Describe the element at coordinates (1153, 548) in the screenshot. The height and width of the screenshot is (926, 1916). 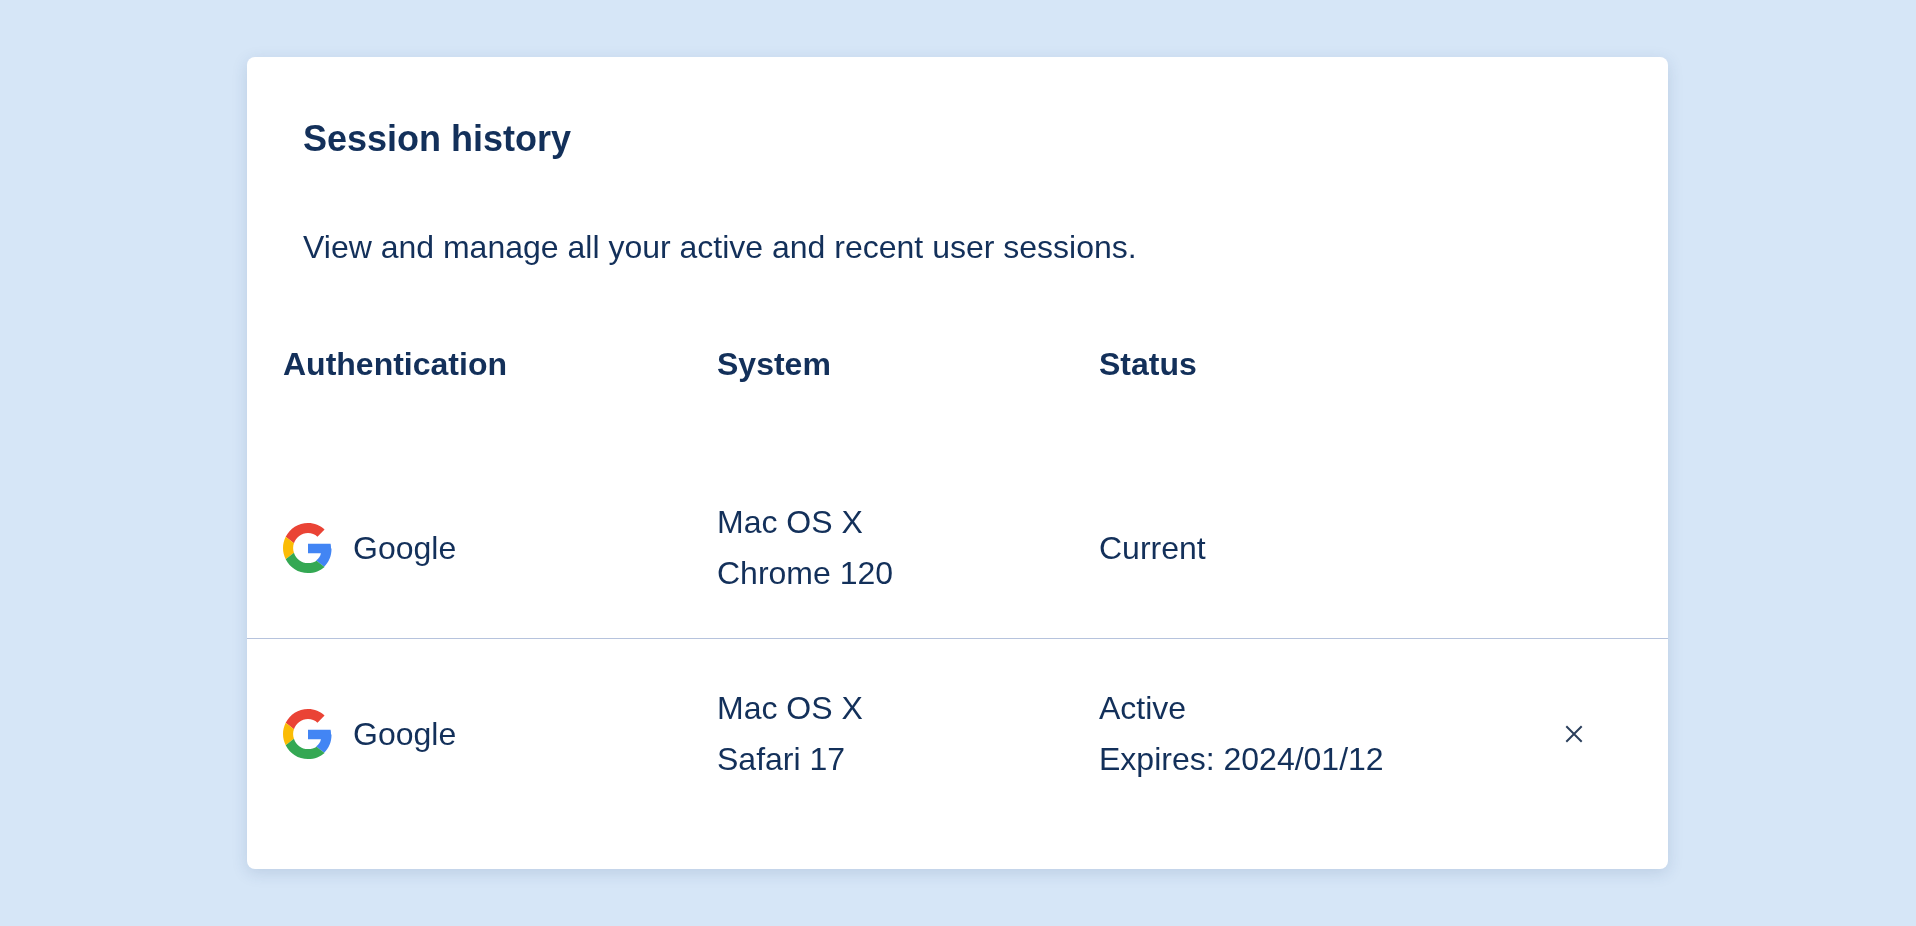
I see `session-status: Current` at that location.